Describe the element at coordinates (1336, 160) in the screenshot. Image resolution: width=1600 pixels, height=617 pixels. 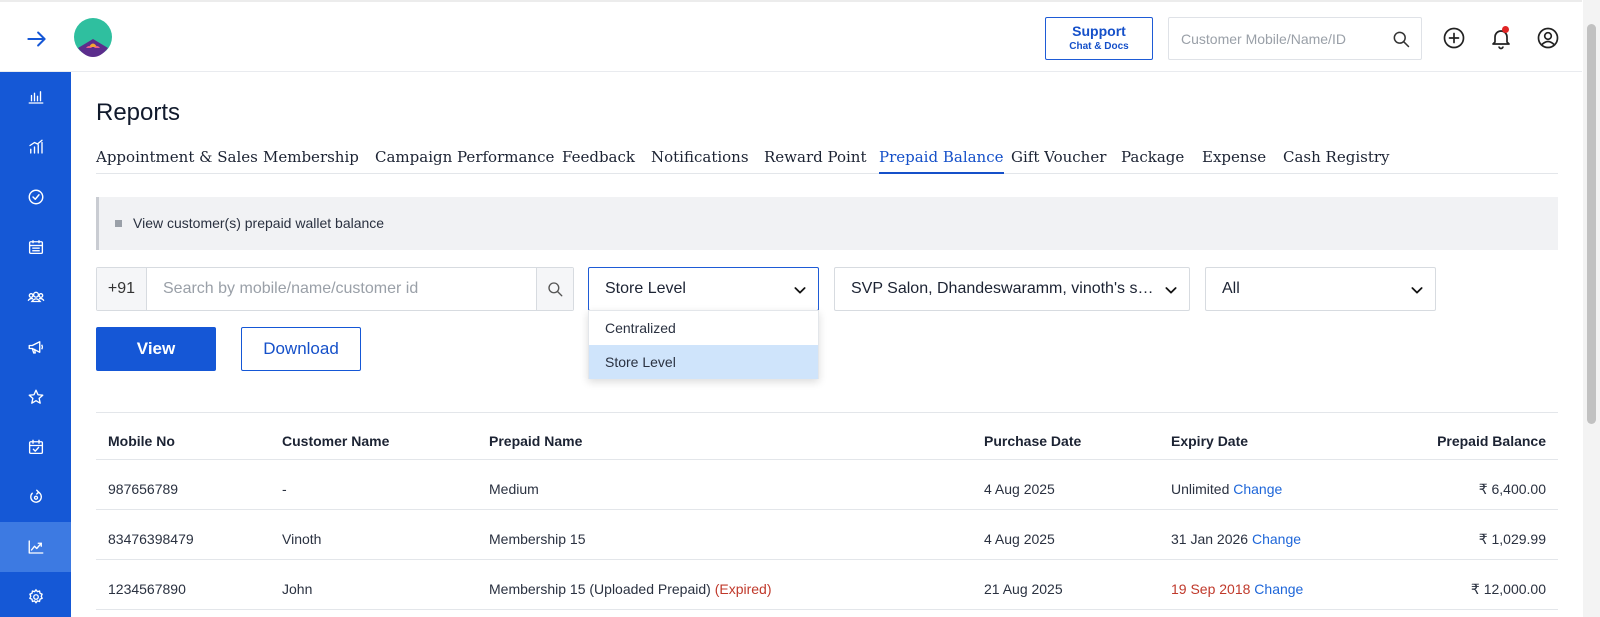
I see `tab-cash-registry: Cash Registry` at that location.